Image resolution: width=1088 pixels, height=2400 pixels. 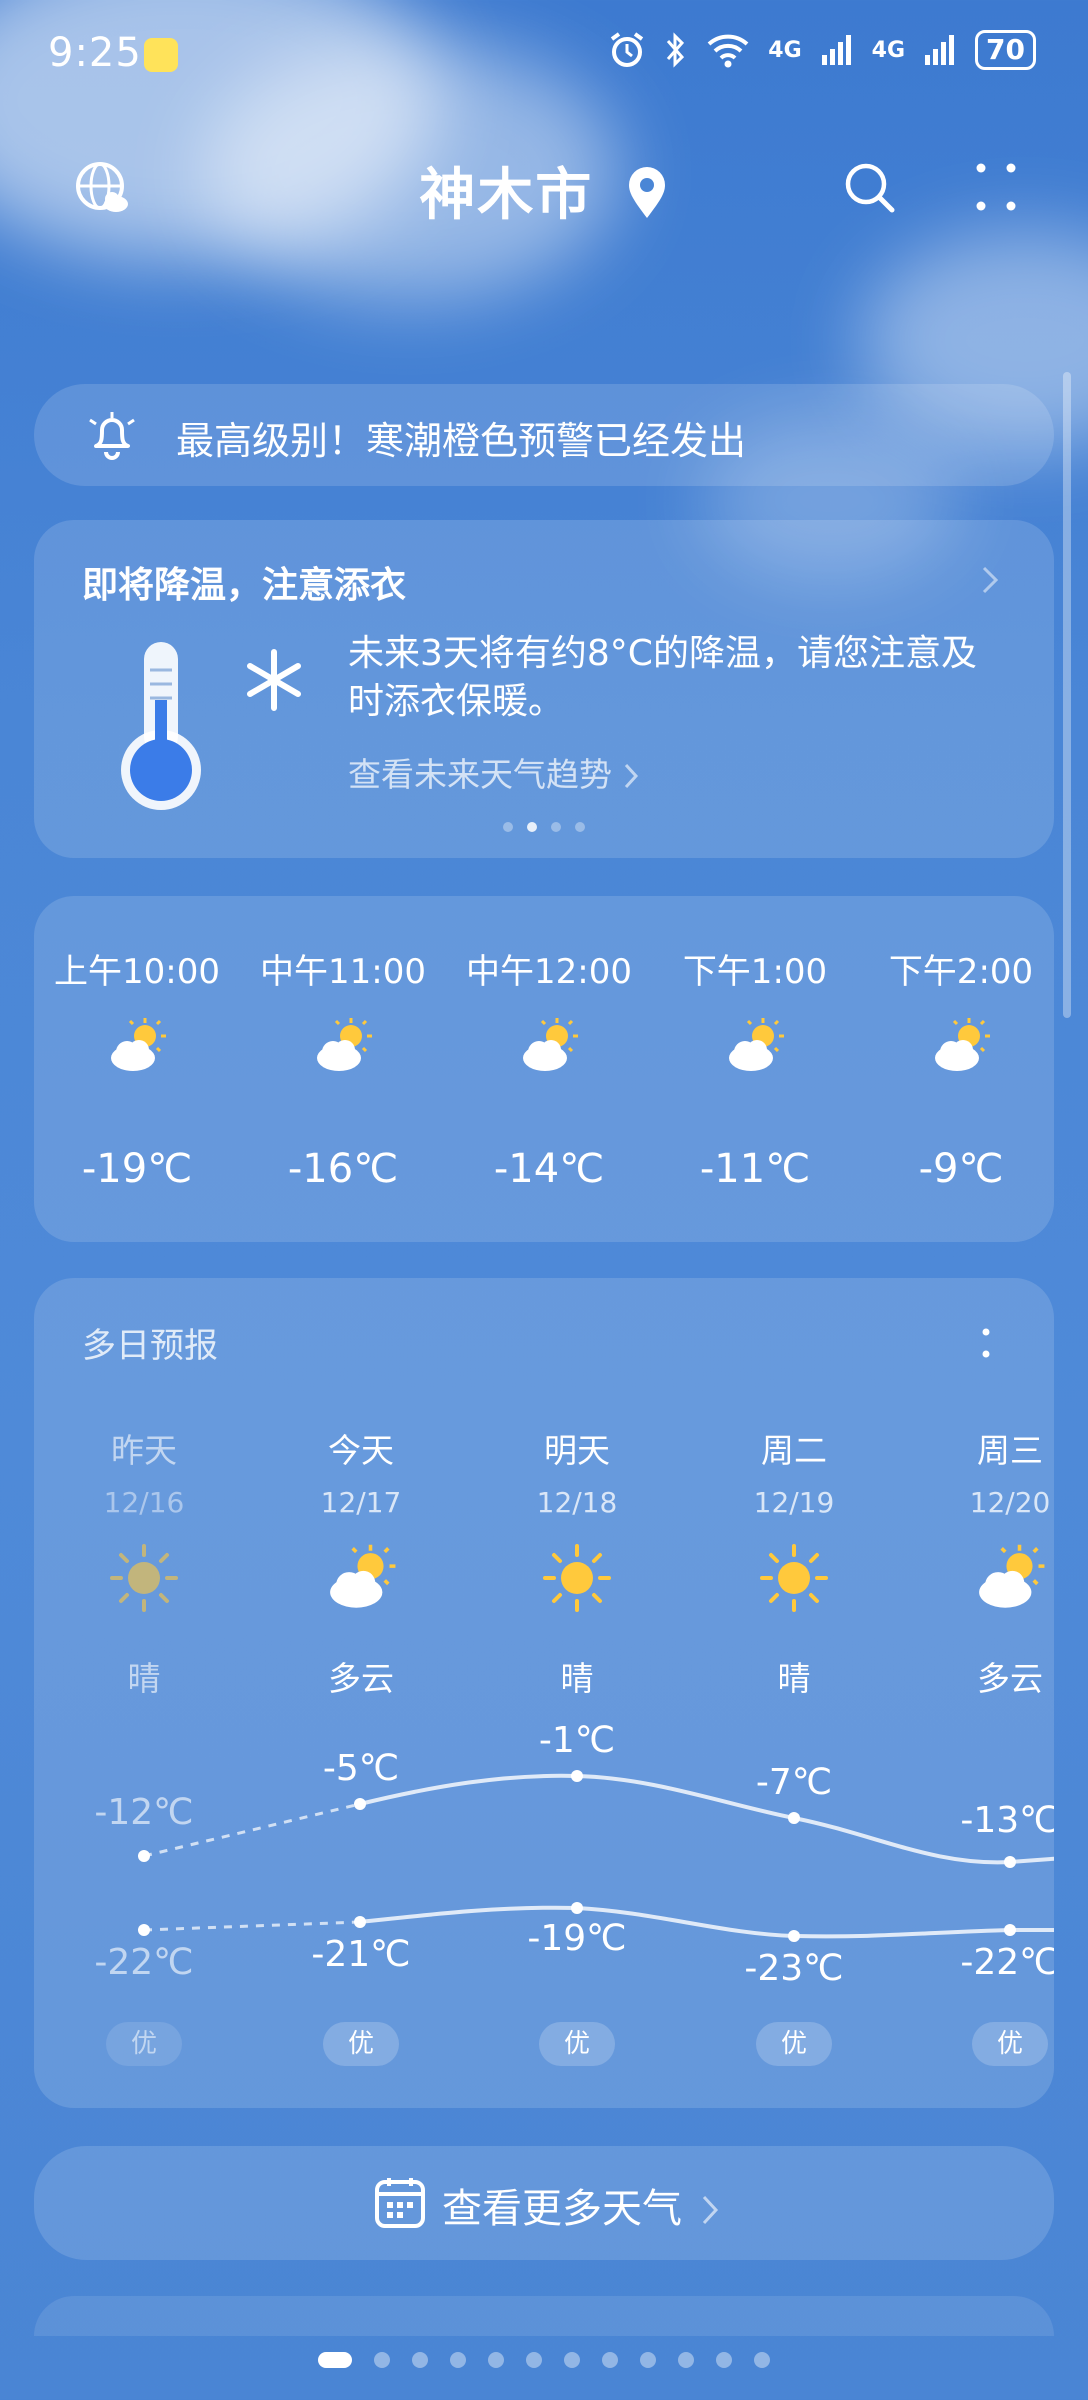 I want to click on more-weather-text: 查看更多天气, so click(x=580, y=2205).